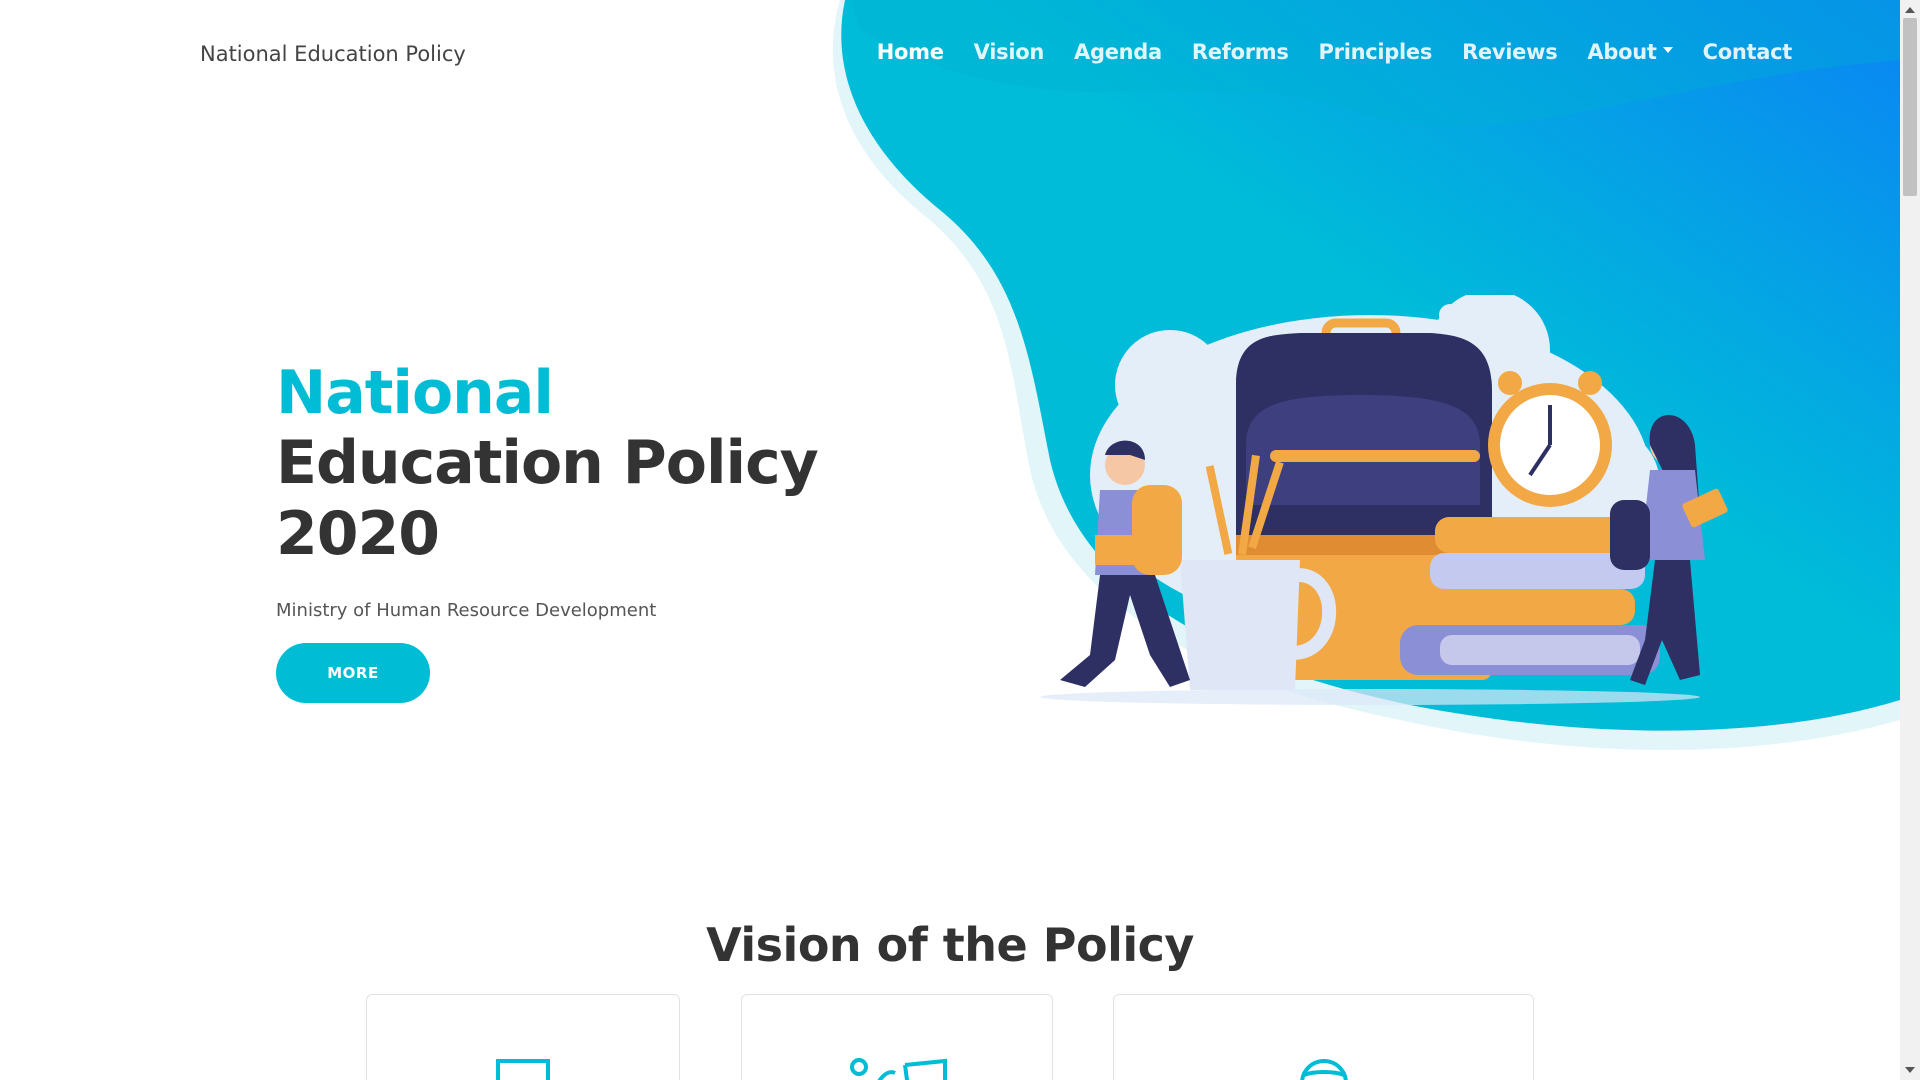 This screenshot has width=1920, height=1080. What do you see at coordinates (1910, 540) in the screenshot?
I see `page-scrollbar` at bounding box center [1910, 540].